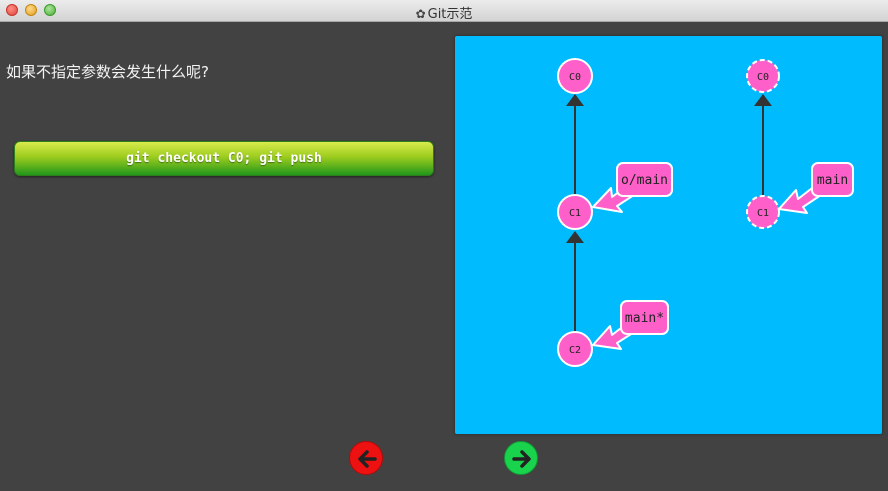 This screenshot has width=888, height=491. Describe the element at coordinates (420, 14) in the screenshot. I see `gear-icon: ✿` at that location.